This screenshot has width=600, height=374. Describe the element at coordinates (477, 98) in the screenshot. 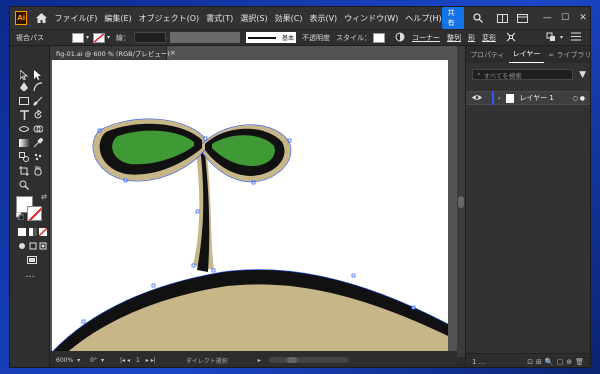

I see `eye-icon` at that location.